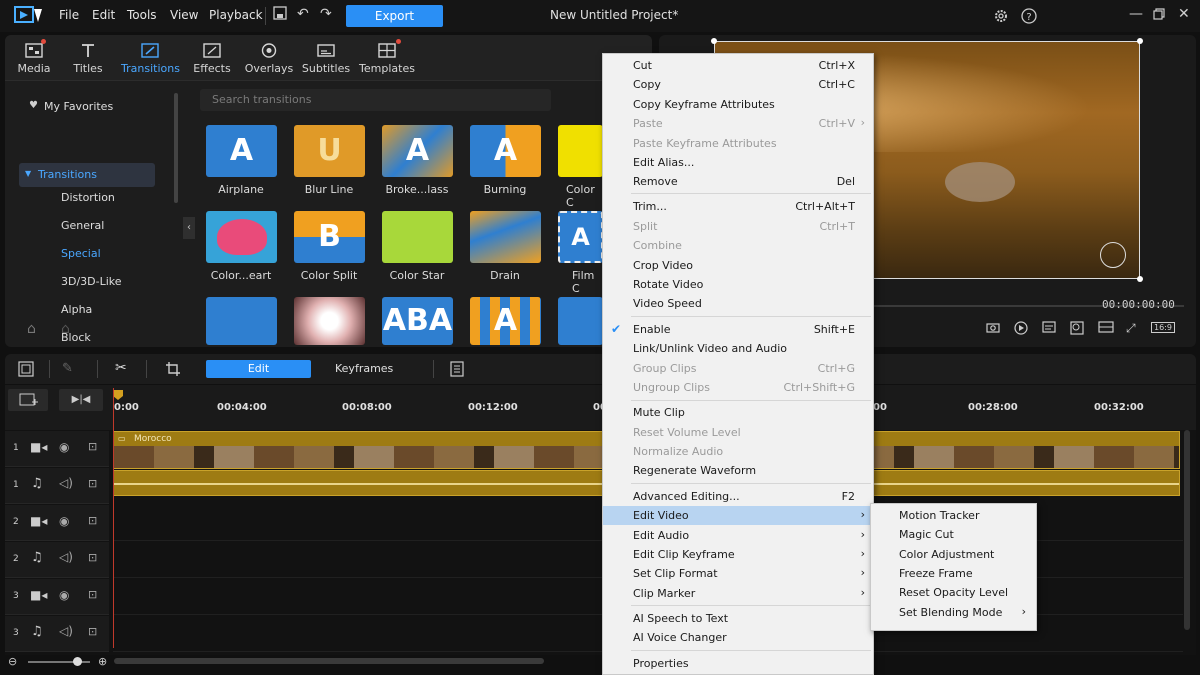 The width and height of the screenshot is (1200, 675). What do you see at coordinates (82, 225) in the screenshot?
I see `sidebar-item-general: General` at bounding box center [82, 225].